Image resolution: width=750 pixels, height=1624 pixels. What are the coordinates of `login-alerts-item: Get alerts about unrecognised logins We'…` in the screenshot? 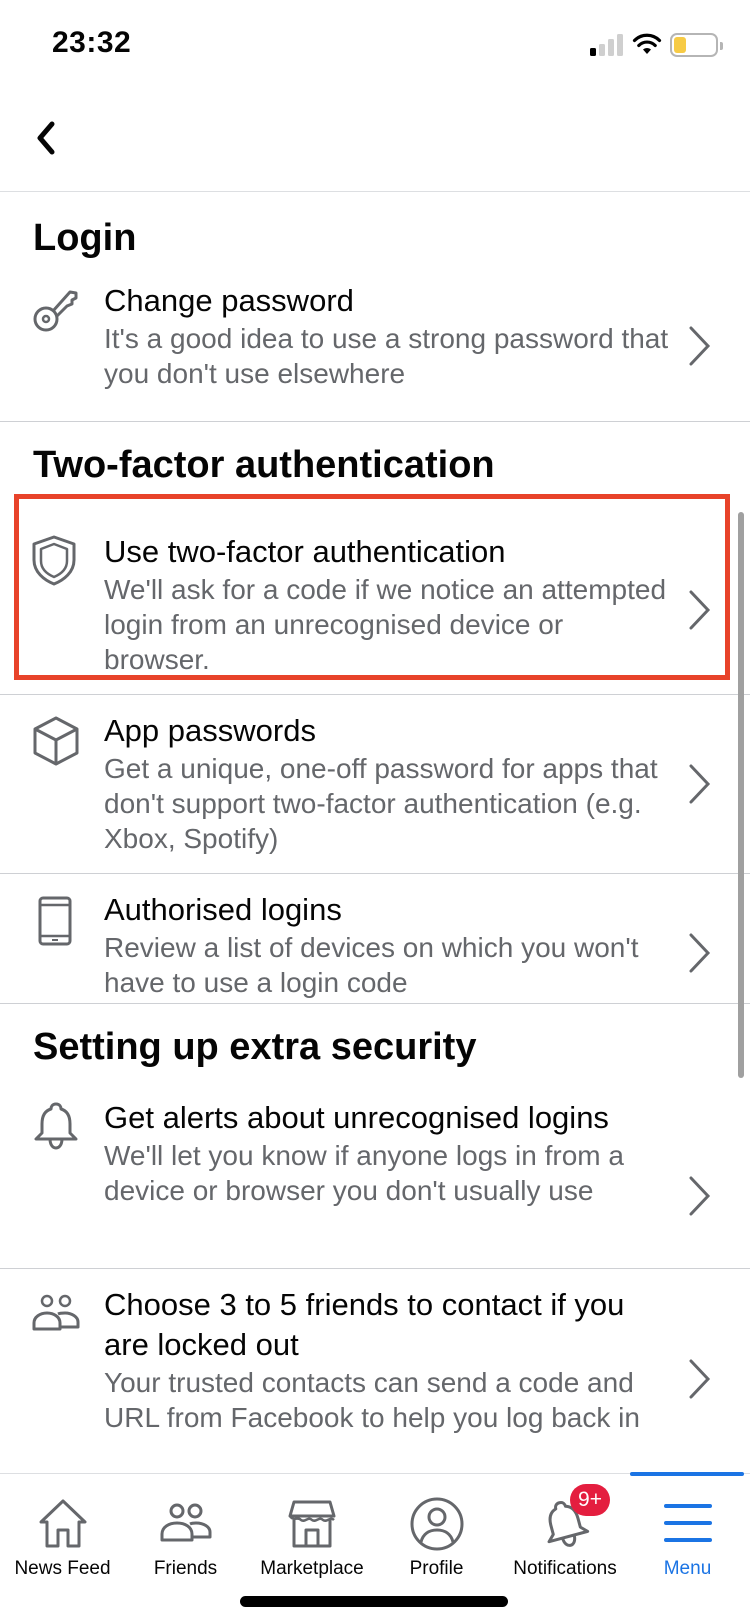 It's located at (375, 1180).